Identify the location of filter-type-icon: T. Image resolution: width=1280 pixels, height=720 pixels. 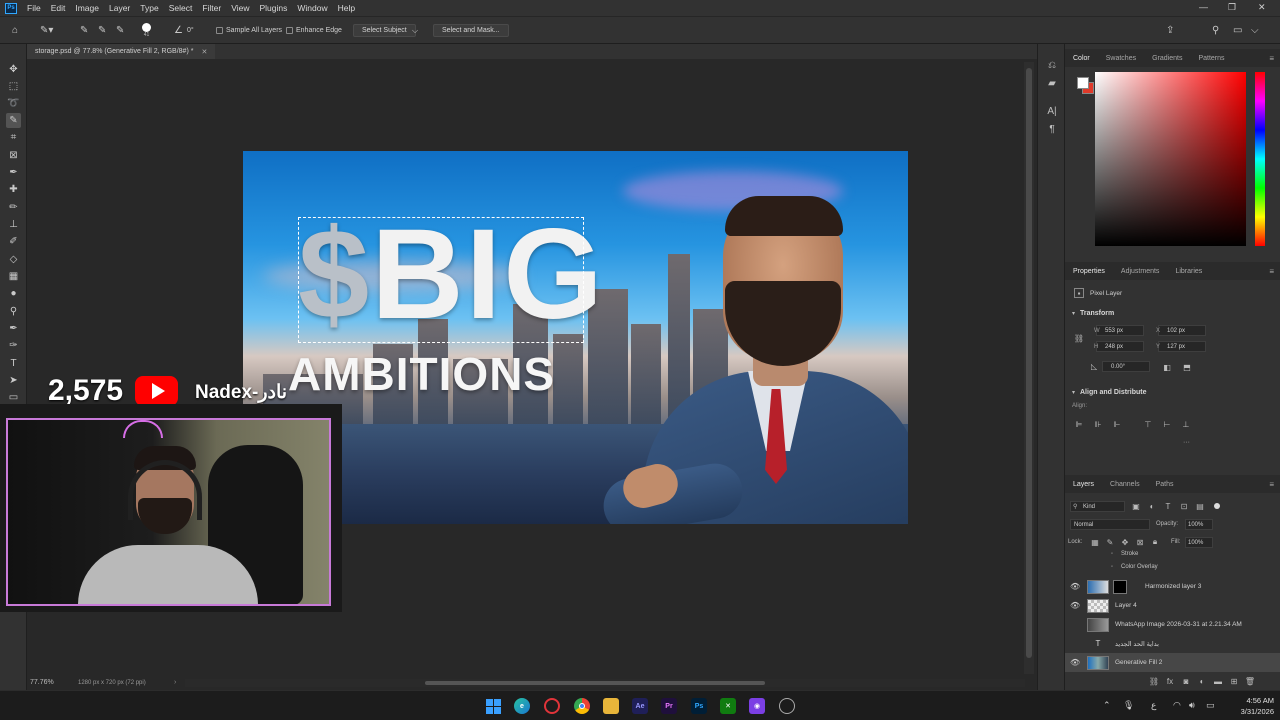
(1168, 506).